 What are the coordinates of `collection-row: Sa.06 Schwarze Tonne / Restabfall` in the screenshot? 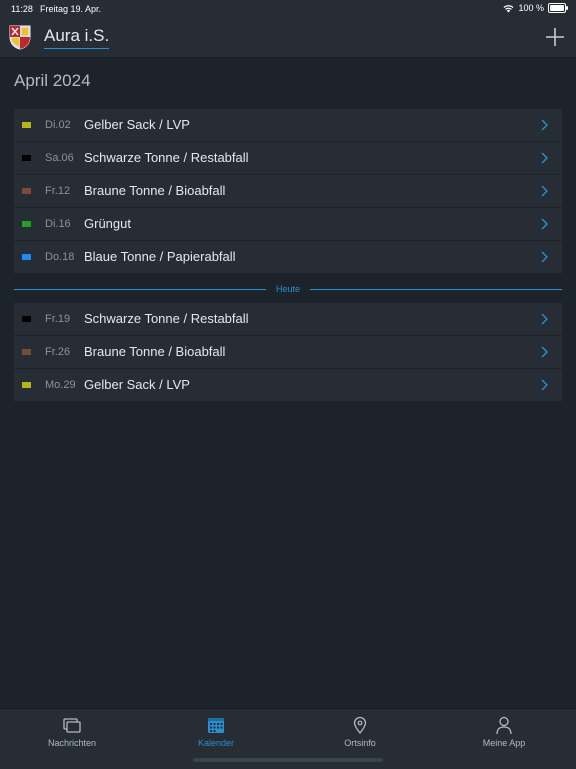 It's located at (288, 158).